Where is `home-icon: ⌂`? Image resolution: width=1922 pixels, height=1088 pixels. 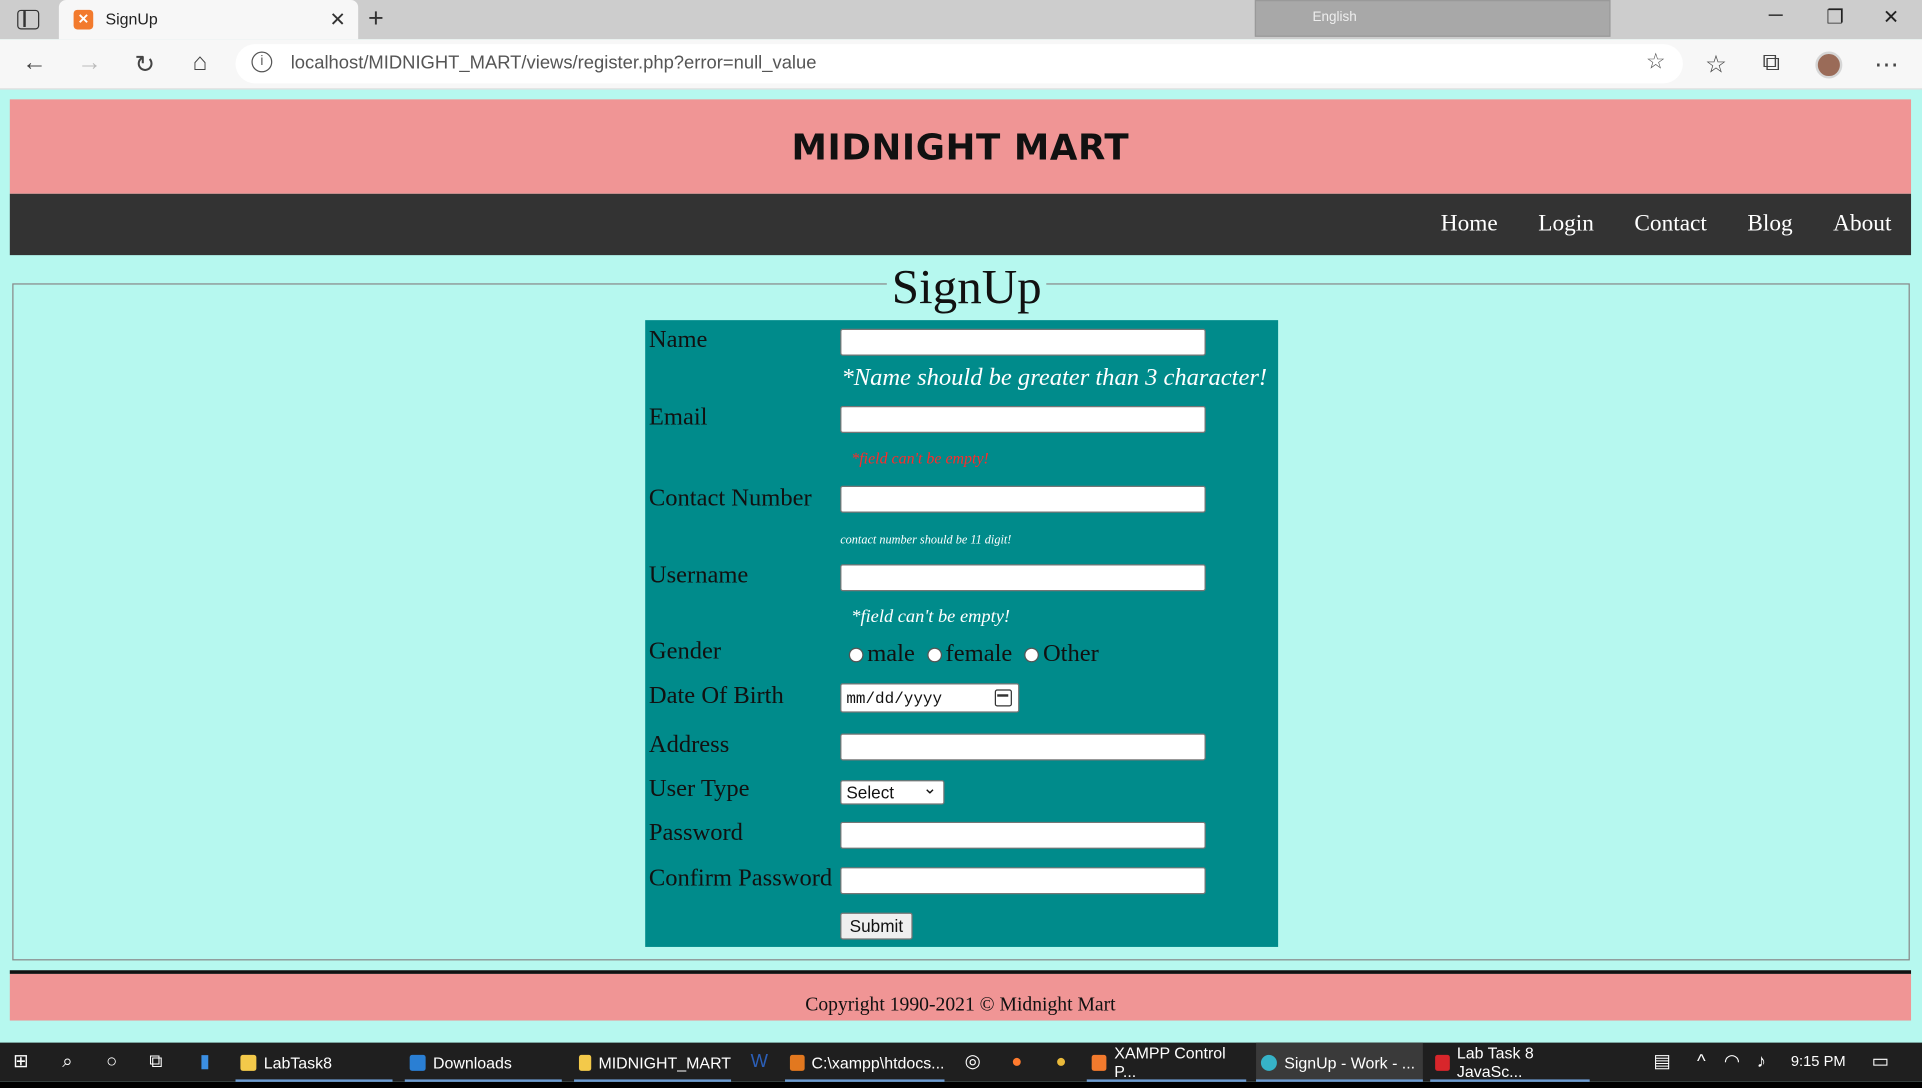
home-icon: ⌂ is located at coordinates (199, 63).